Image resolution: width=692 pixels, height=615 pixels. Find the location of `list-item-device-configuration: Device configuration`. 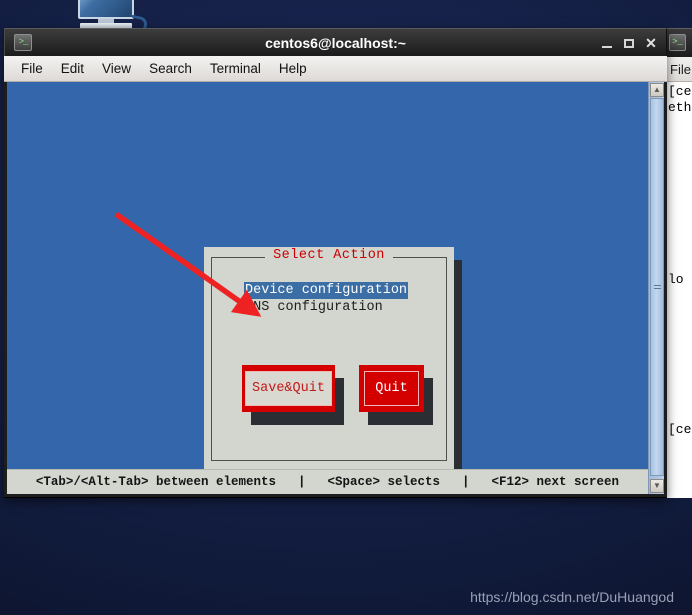

list-item-device-configuration: Device configuration is located at coordinates (326, 290).